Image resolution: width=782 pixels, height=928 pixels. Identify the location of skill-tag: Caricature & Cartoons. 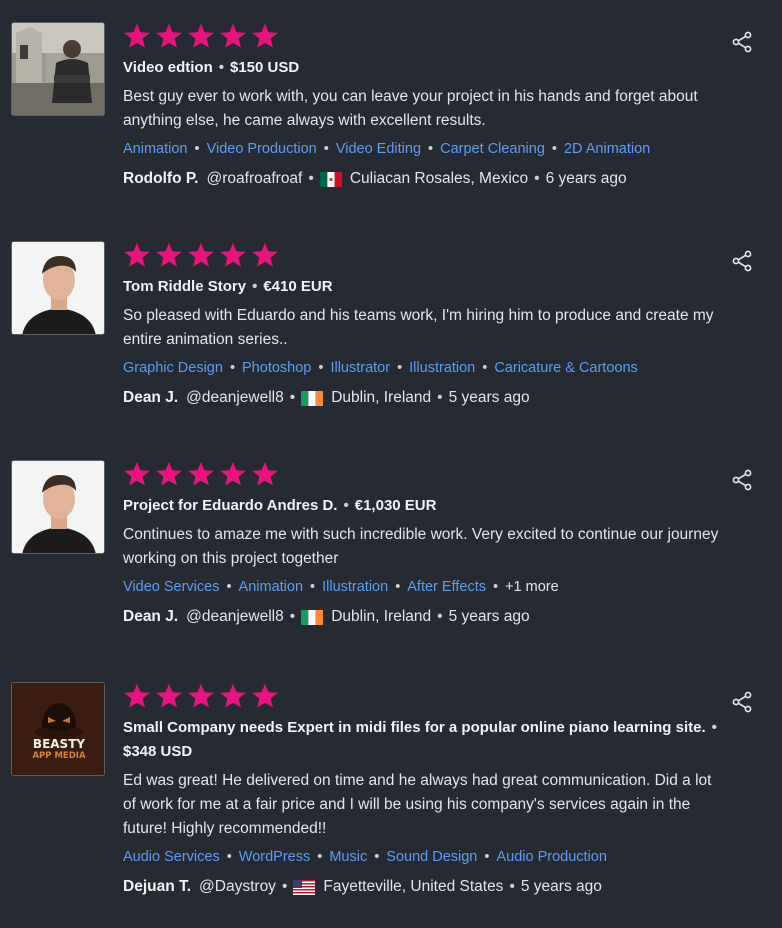
(565, 368).